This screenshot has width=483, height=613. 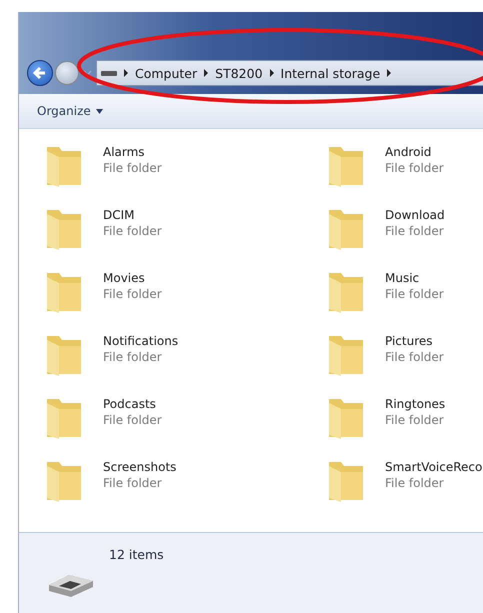 I want to click on folder-item: Pictures File folder, so click(x=405, y=363).